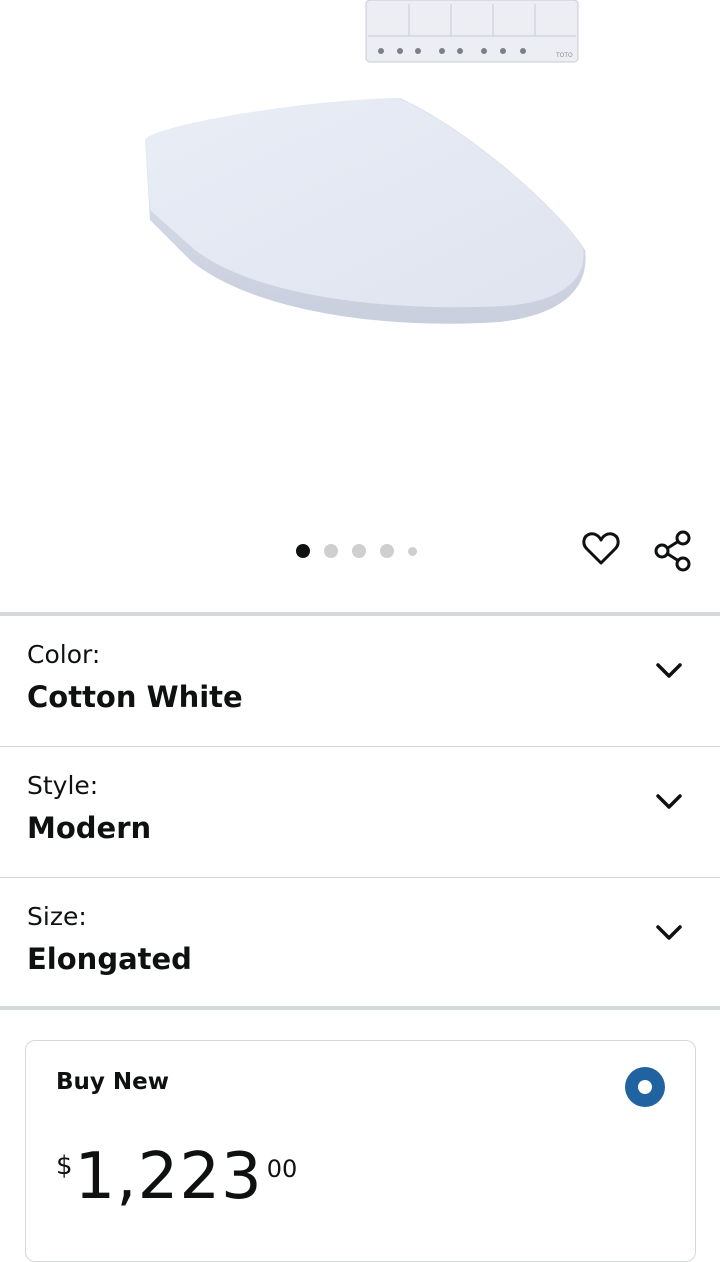 The height and width of the screenshot is (1262, 720). What do you see at coordinates (360, 943) in the screenshot?
I see `size-selector: Size: Elongated` at bounding box center [360, 943].